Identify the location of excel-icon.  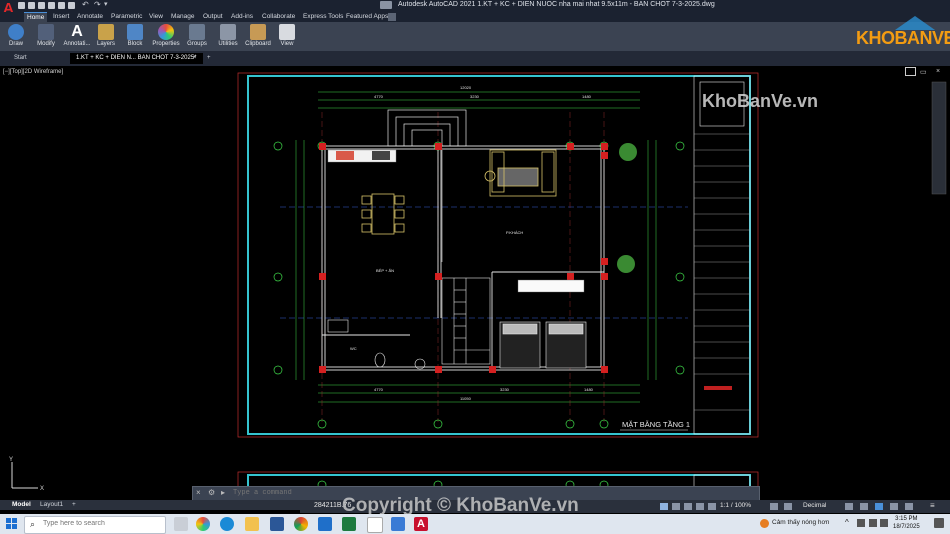
(349, 524).